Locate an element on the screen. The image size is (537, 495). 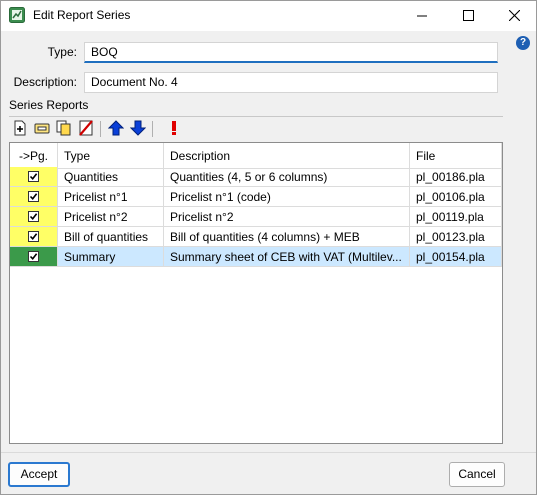
series-reports-label: Series Reports is located at coordinates (49, 105).